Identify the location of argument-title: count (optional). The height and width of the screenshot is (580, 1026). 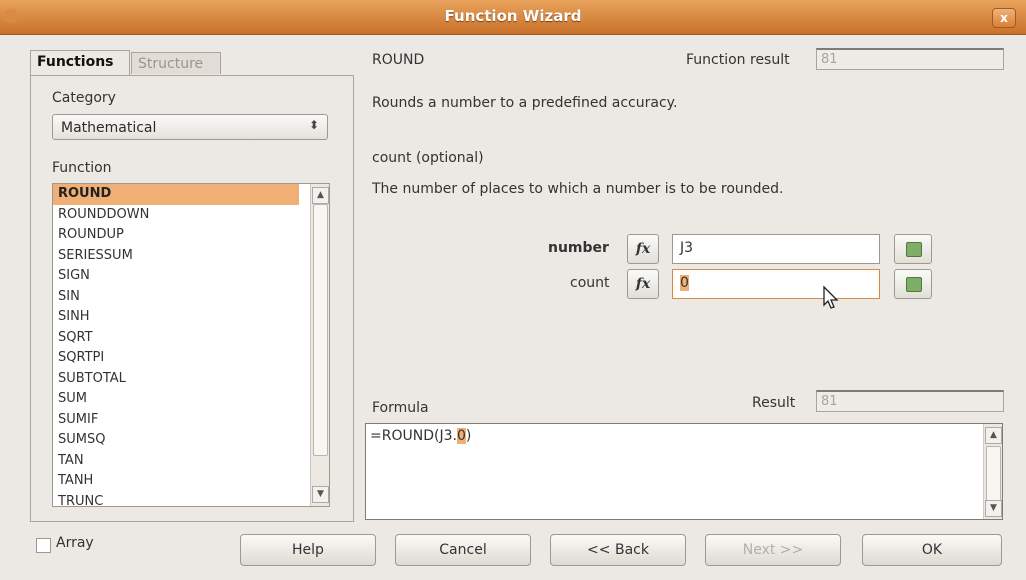
(428, 158).